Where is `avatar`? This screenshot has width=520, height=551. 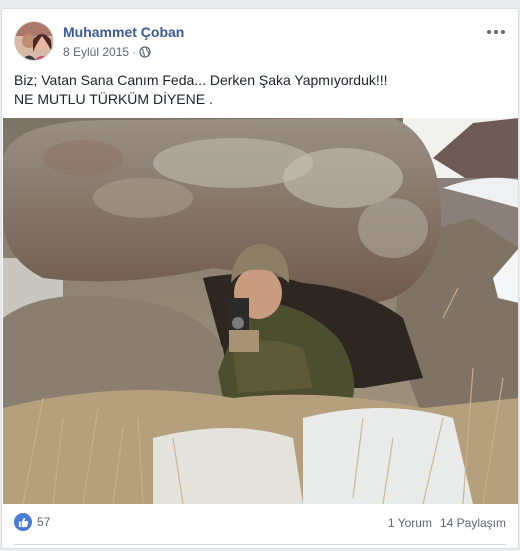
avatar is located at coordinates (34, 41).